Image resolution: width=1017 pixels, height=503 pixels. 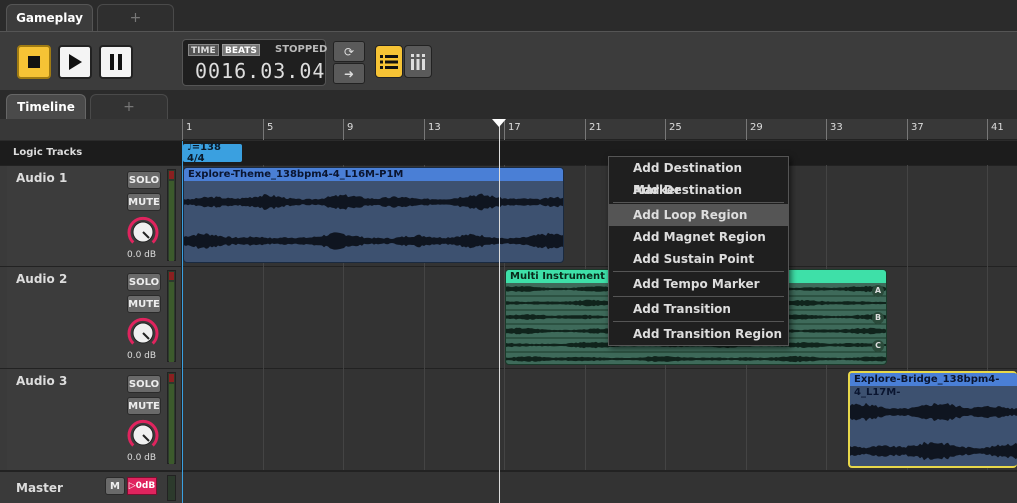 What do you see at coordinates (508, 104) in the screenshot?
I see `timeline-tabs: Timeline +` at bounding box center [508, 104].